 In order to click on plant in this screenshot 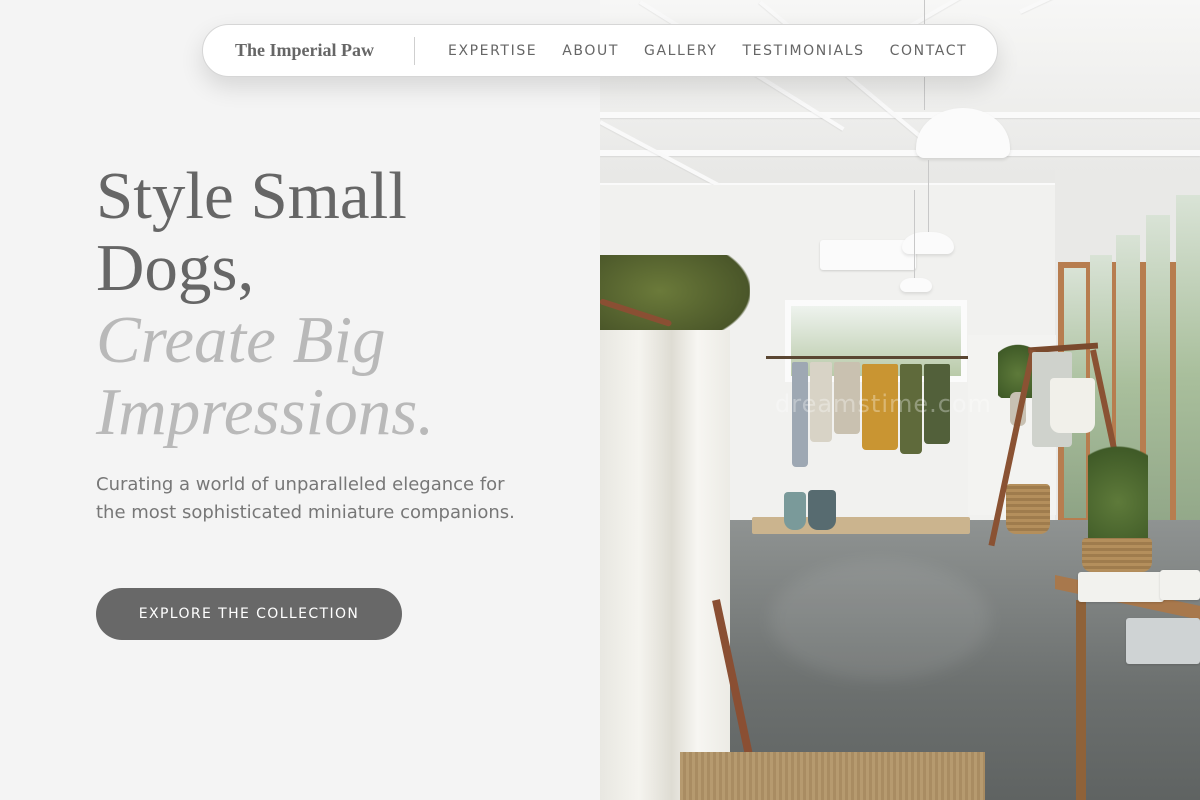, I will do `click(1118, 490)`.